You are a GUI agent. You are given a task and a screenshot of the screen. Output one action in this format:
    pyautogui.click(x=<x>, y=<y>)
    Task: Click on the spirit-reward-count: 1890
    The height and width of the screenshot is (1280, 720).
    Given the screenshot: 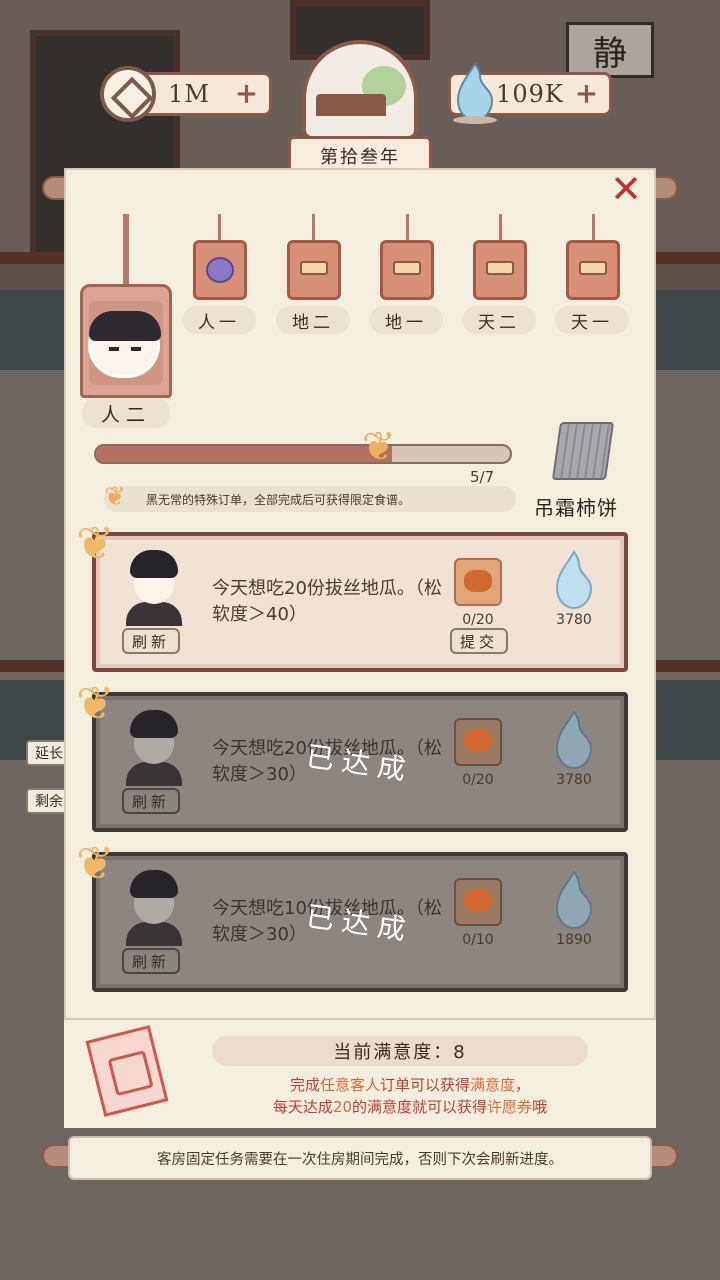 What is the action you would take?
    pyautogui.click(x=574, y=940)
    